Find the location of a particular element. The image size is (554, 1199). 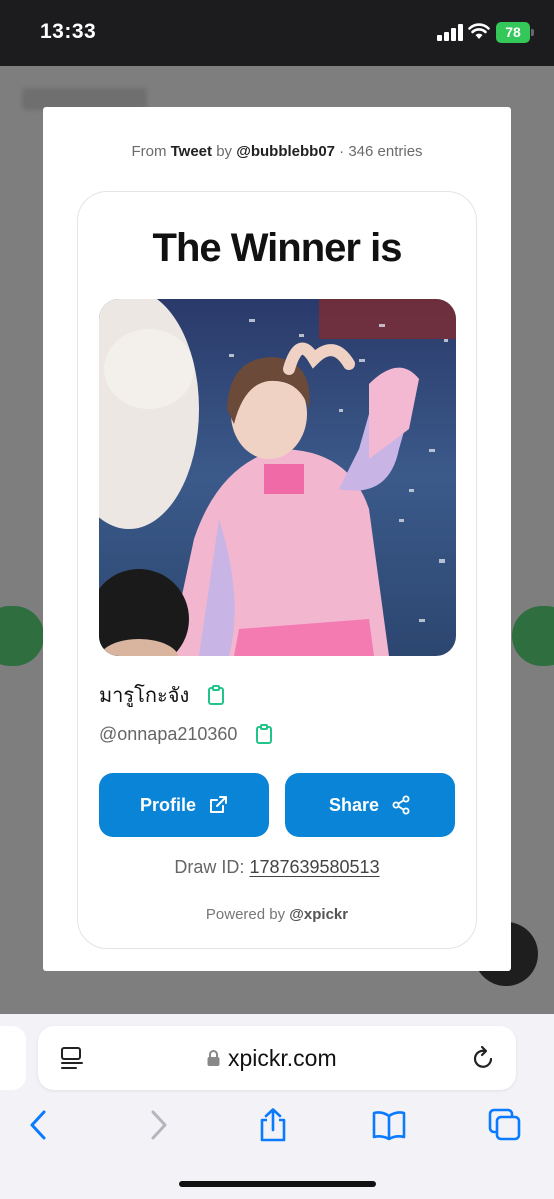

profile-button: Profile is located at coordinates (184, 805).